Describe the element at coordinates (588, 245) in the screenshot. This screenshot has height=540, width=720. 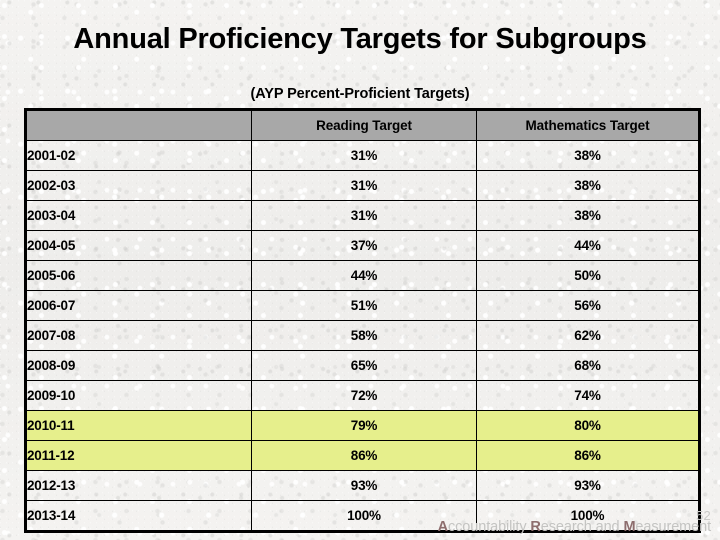
I see `cell-mathematics-target: 44%` at that location.